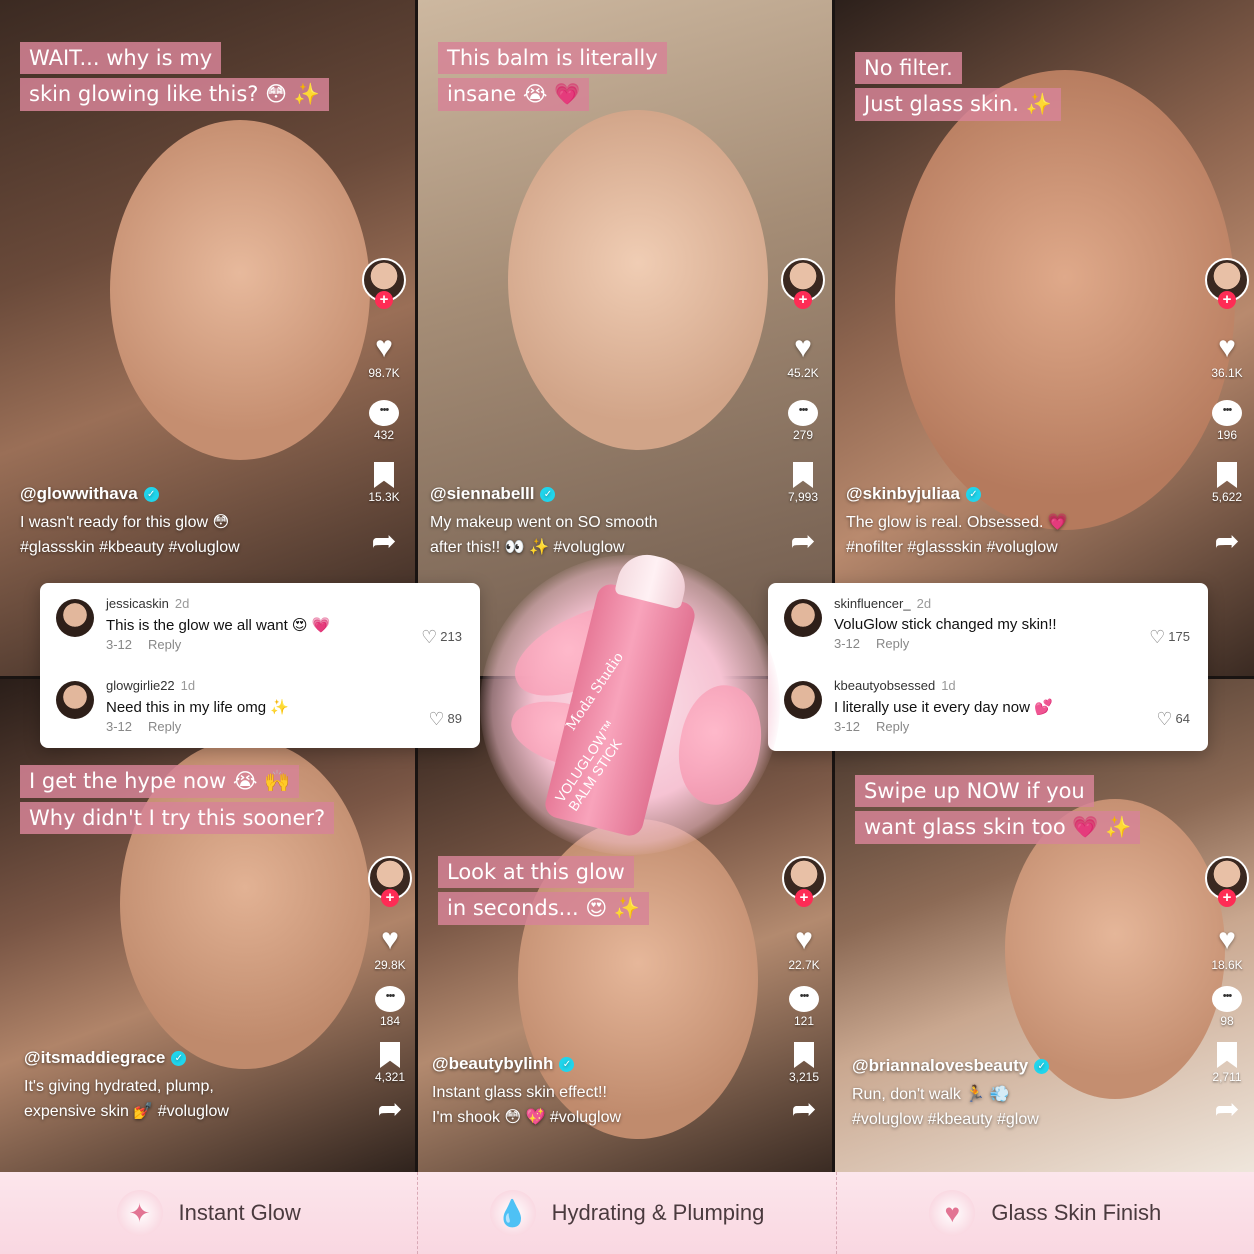 The width and height of the screenshot is (1254, 1254). Describe the element at coordinates (390, 965) in the screenshot. I see `like-count: 29.8K` at that location.